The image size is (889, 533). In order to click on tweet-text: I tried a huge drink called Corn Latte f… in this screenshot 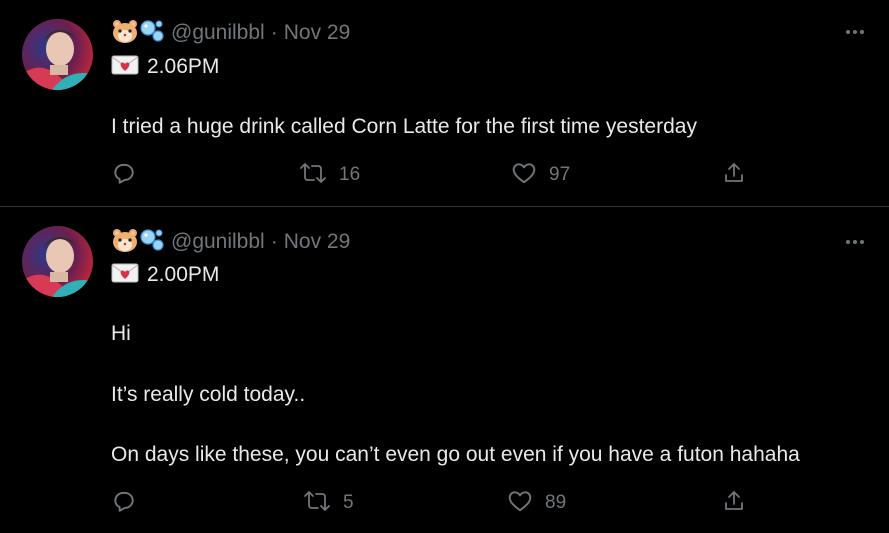, I will do `click(404, 126)`.